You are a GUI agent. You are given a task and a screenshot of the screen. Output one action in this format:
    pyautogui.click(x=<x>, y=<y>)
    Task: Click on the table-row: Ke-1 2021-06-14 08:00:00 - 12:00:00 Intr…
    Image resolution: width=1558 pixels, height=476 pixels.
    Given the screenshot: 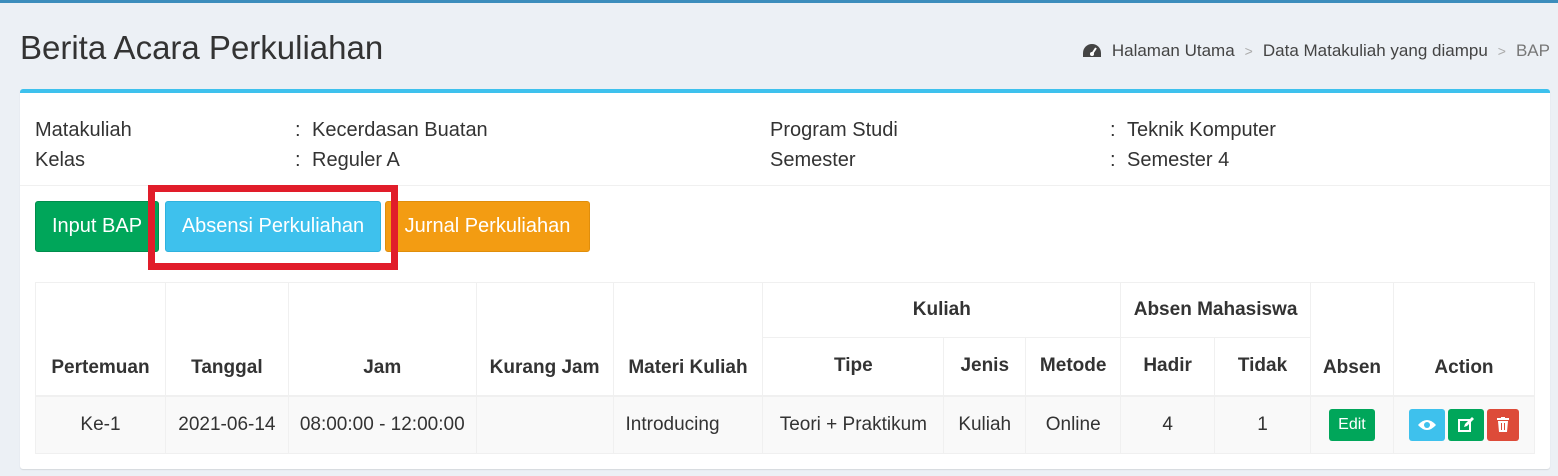 What is the action you would take?
    pyautogui.click(x=785, y=424)
    